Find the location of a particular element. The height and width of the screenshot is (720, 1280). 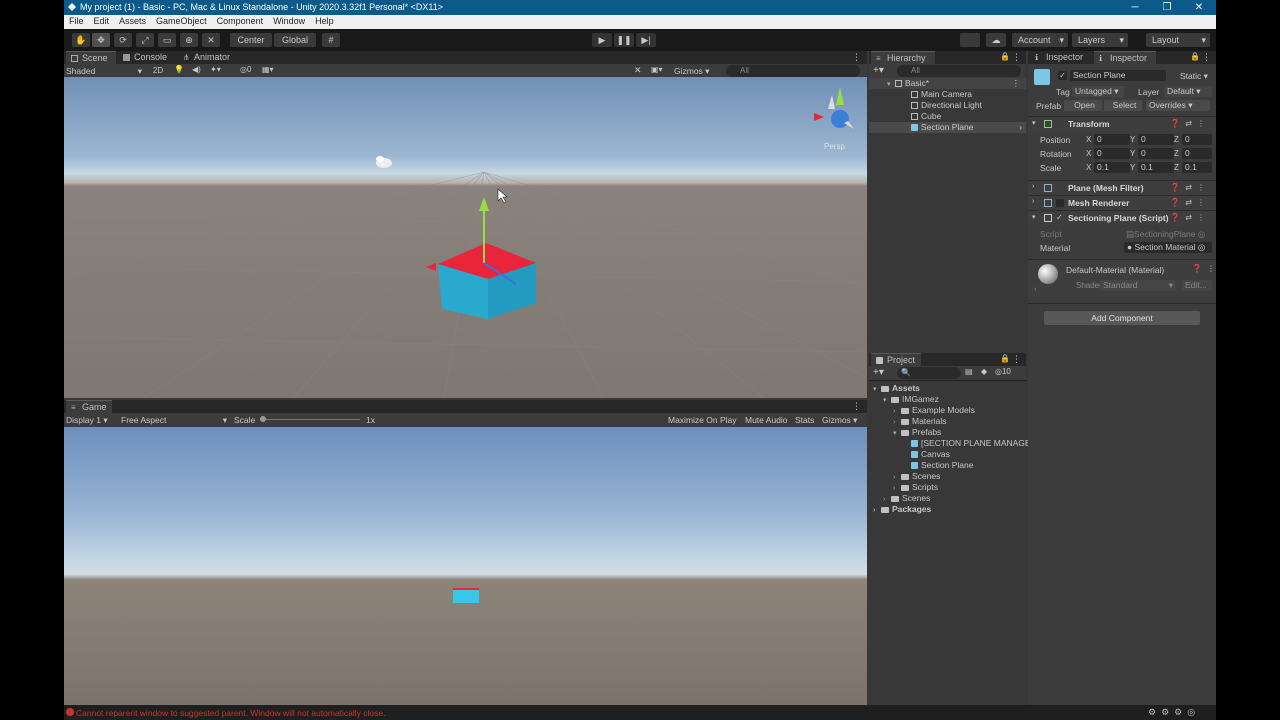

menu-window: Window is located at coordinates (289, 21).